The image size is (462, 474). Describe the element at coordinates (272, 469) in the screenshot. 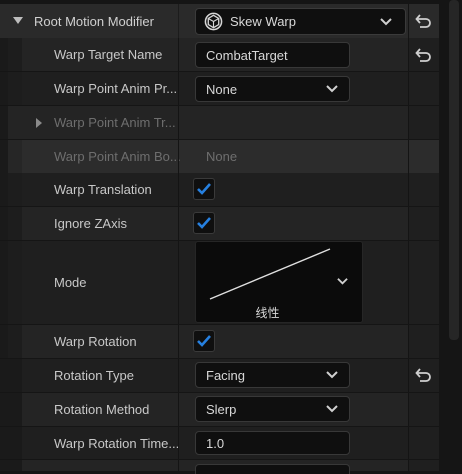

I see `partial-field` at that location.